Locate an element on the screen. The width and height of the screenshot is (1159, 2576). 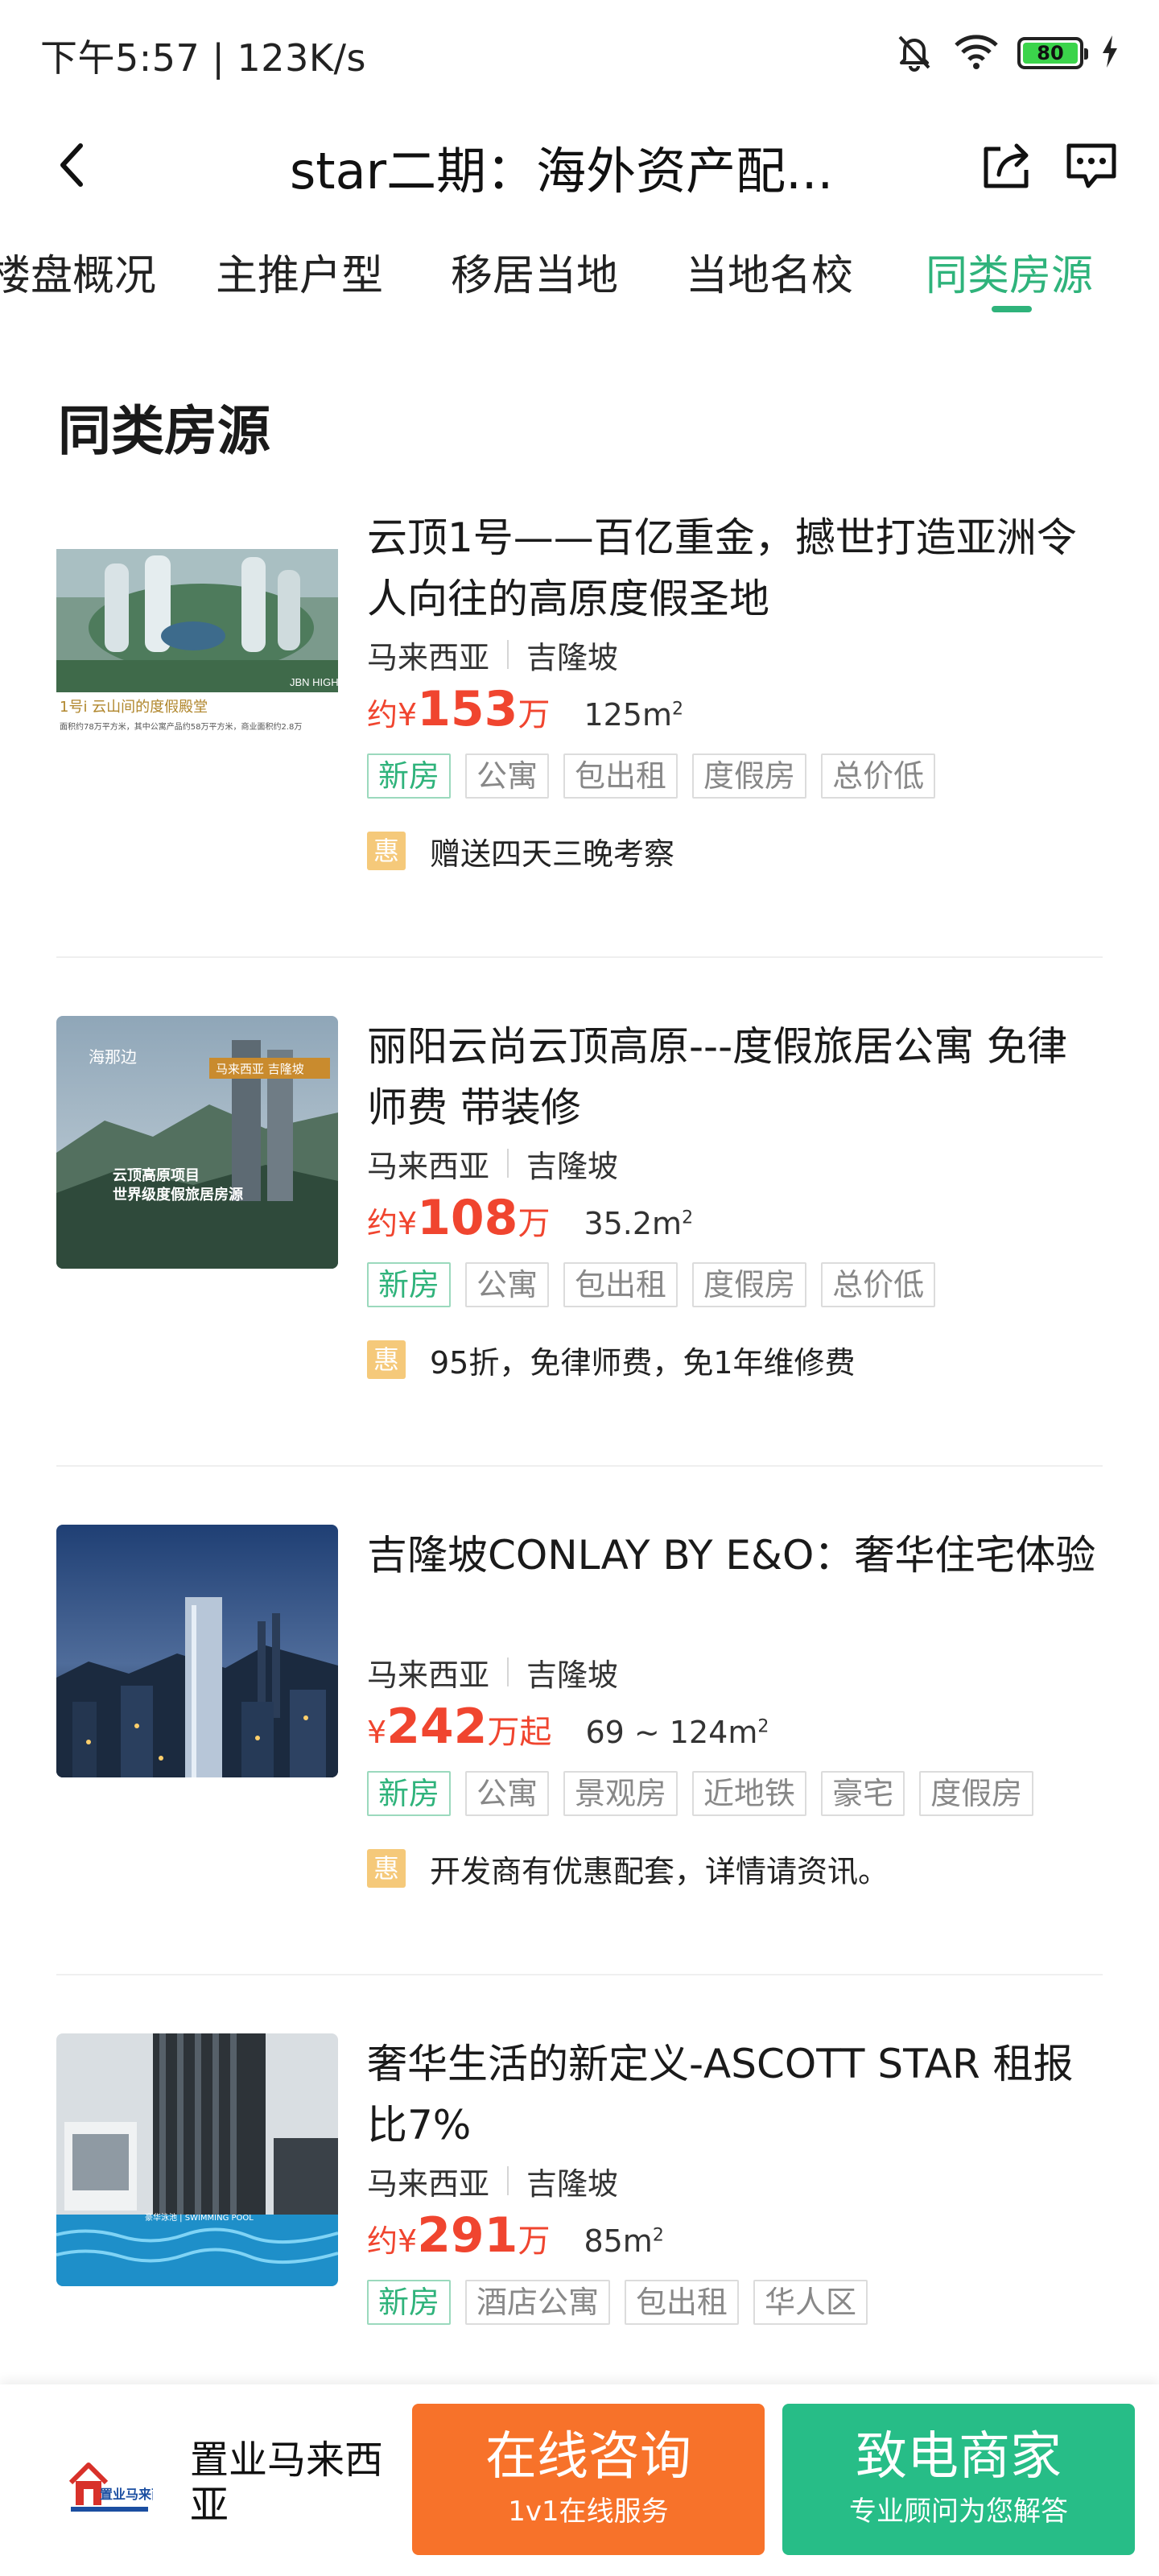
listing-area: 85m2 is located at coordinates (624, 2241).